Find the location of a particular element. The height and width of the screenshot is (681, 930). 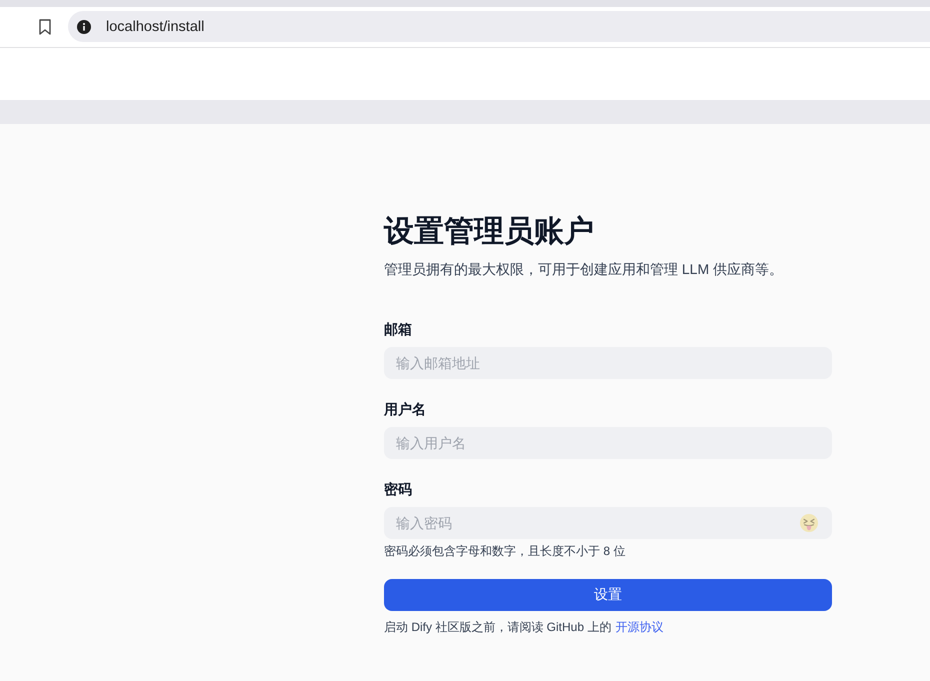

input-field: 输入用户名 is located at coordinates (608, 443).